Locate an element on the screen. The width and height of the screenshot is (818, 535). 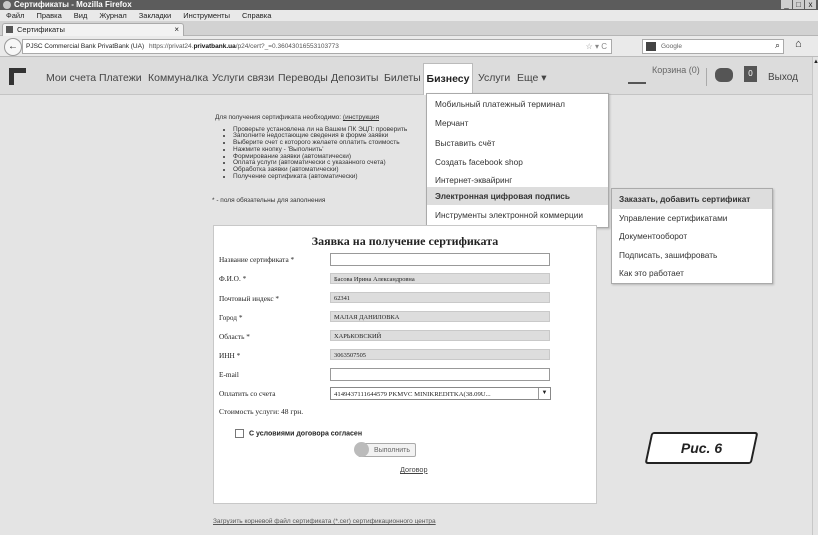
label-inn: ИНН * is located at coordinates (230, 355).